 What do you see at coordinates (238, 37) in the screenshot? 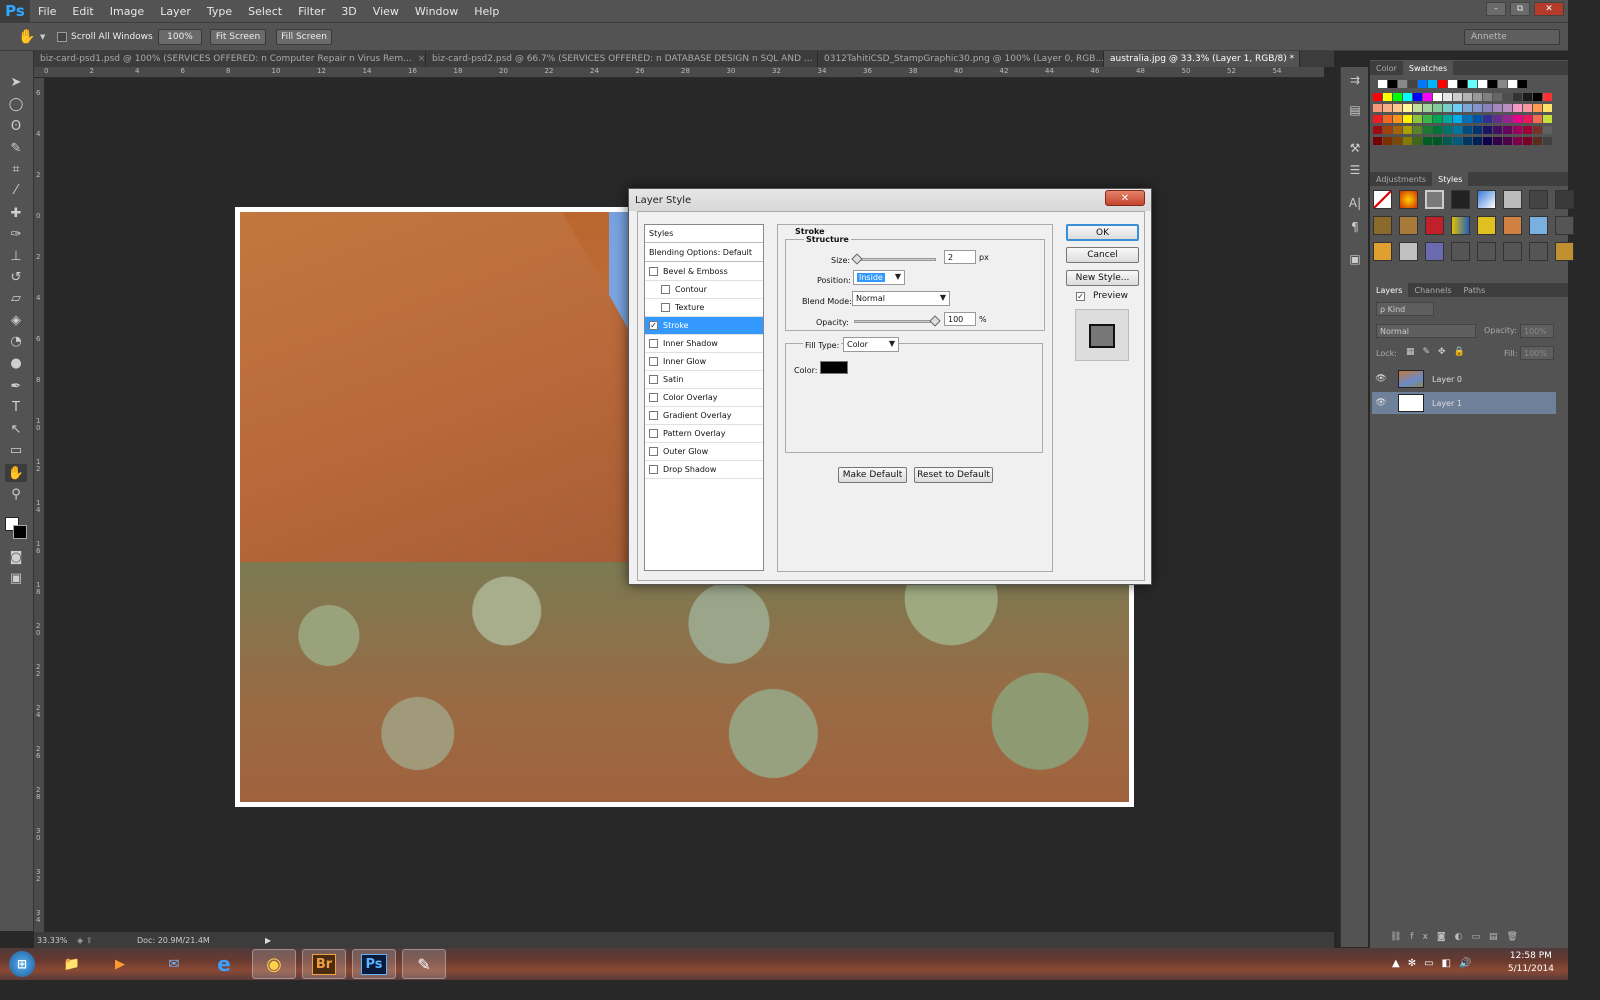
I see `fit-screen-button: Fit Screen` at bounding box center [238, 37].